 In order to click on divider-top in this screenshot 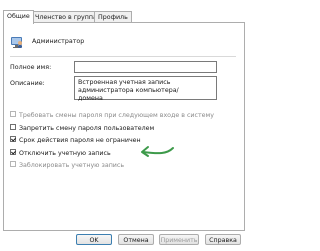, I will do `click(123, 56)`.